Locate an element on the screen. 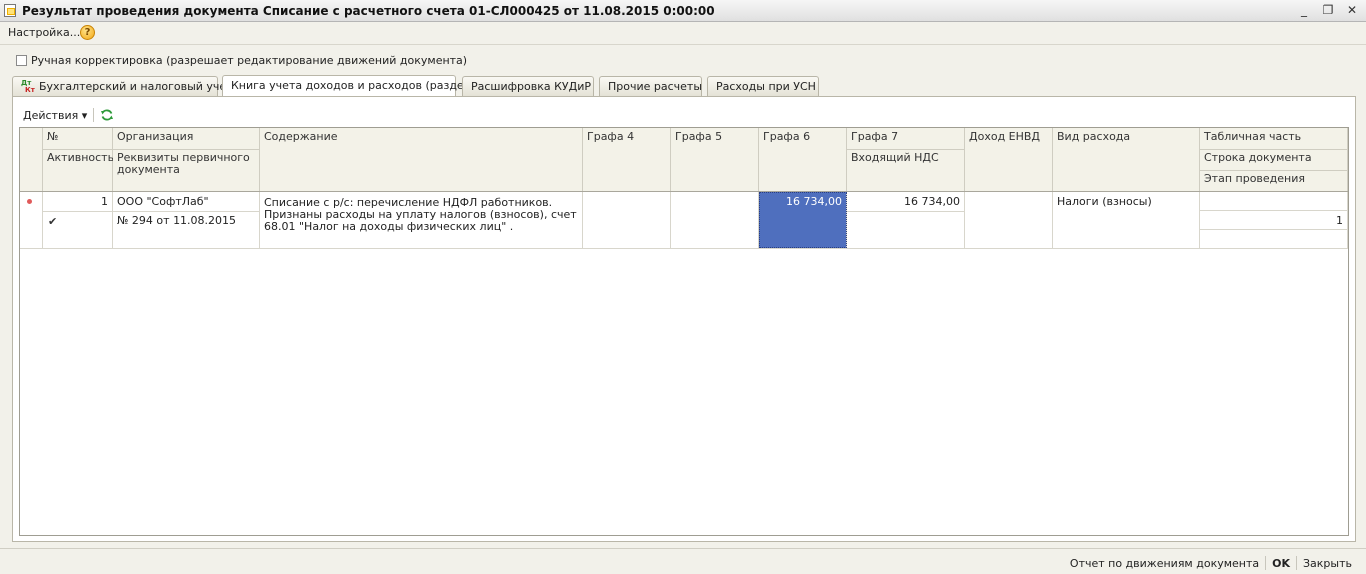 The height and width of the screenshot is (574, 1366). tab-label: Бухгалтерский и налоговый учет is located at coordinates (136, 86).